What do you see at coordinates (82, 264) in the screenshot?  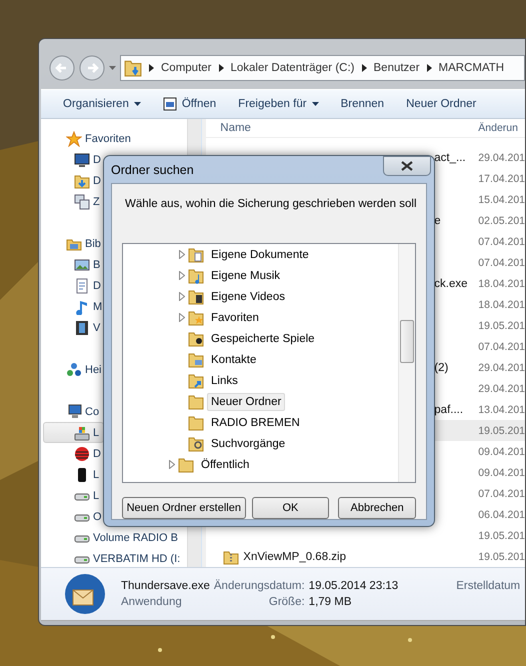 I see `picture-icon` at bounding box center [82, 264].